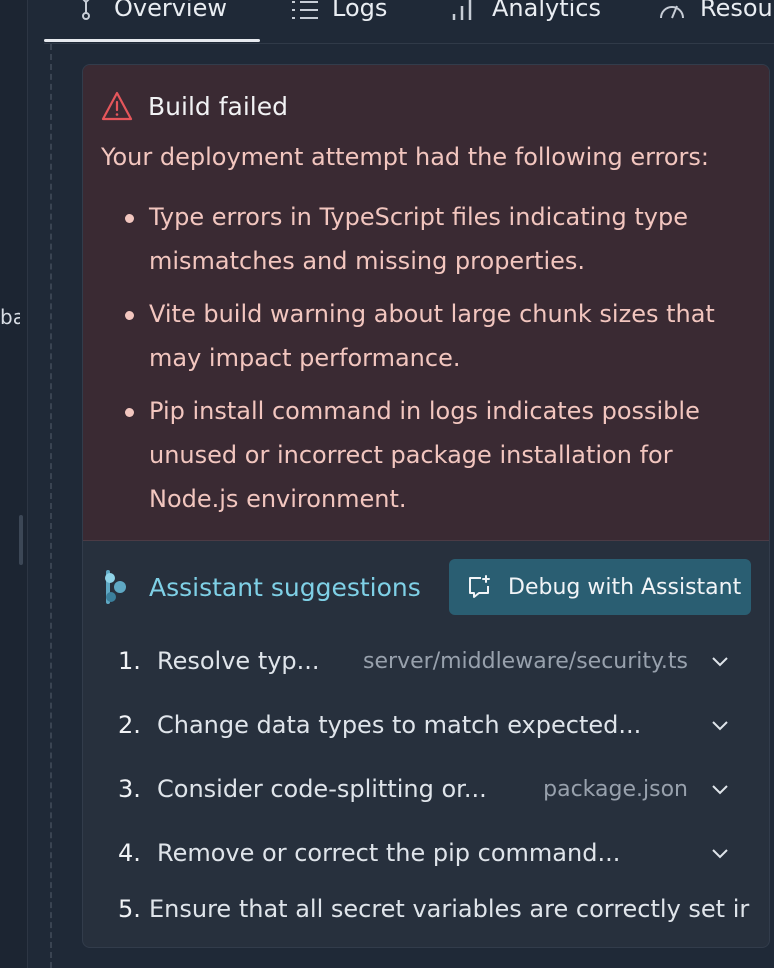 The width and height of the screenshot is (774, 968). What do you see at coordinates (86, 10) in the screenshot?
I see `branch-icon` at bounding box center [86, 10].